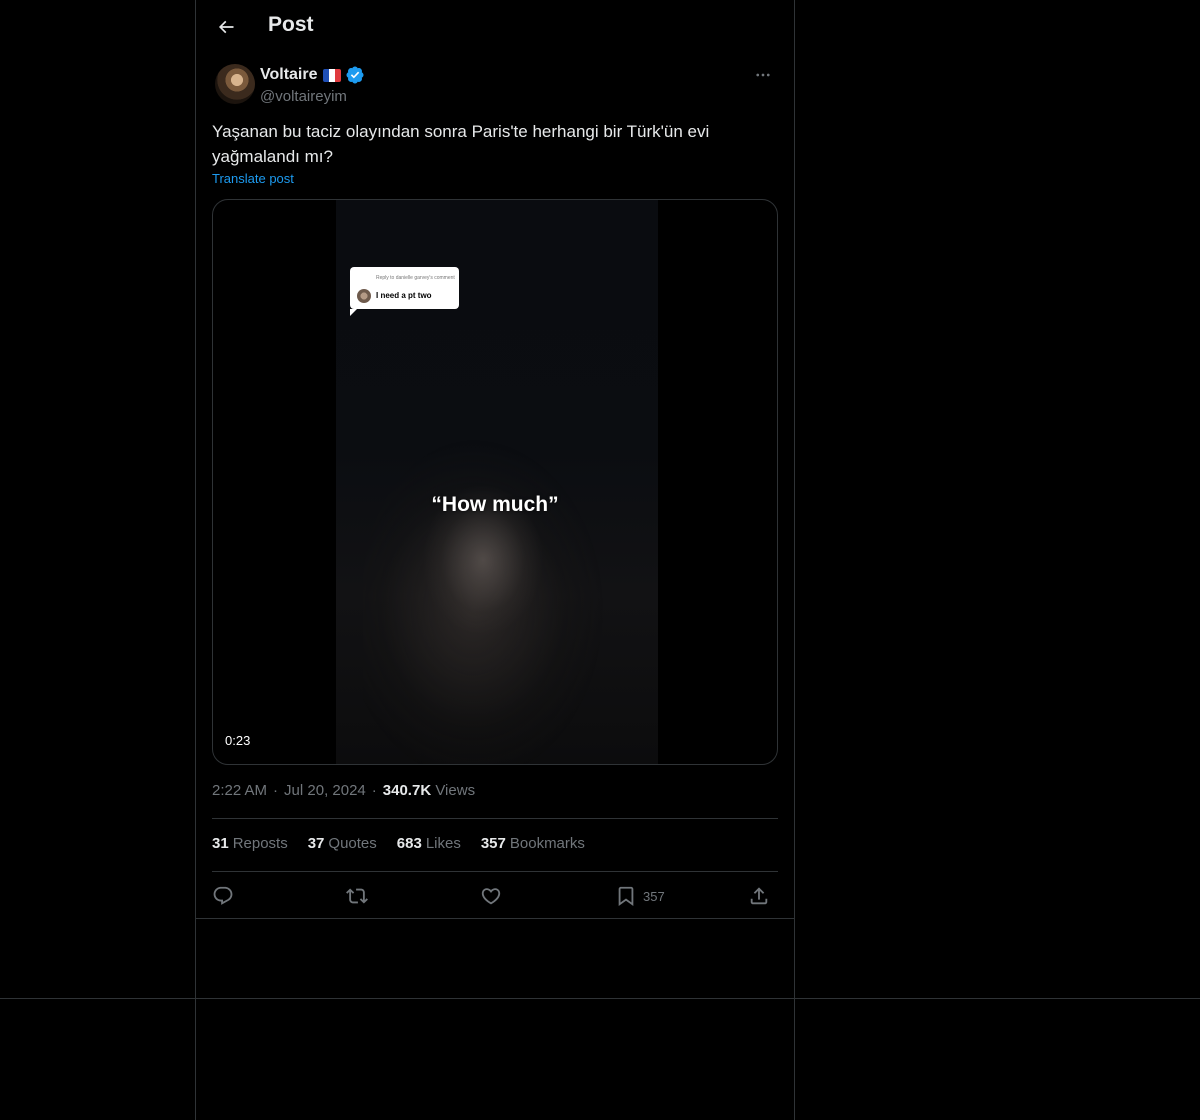  I want to click on stat-count: 31, so click(220, 843).